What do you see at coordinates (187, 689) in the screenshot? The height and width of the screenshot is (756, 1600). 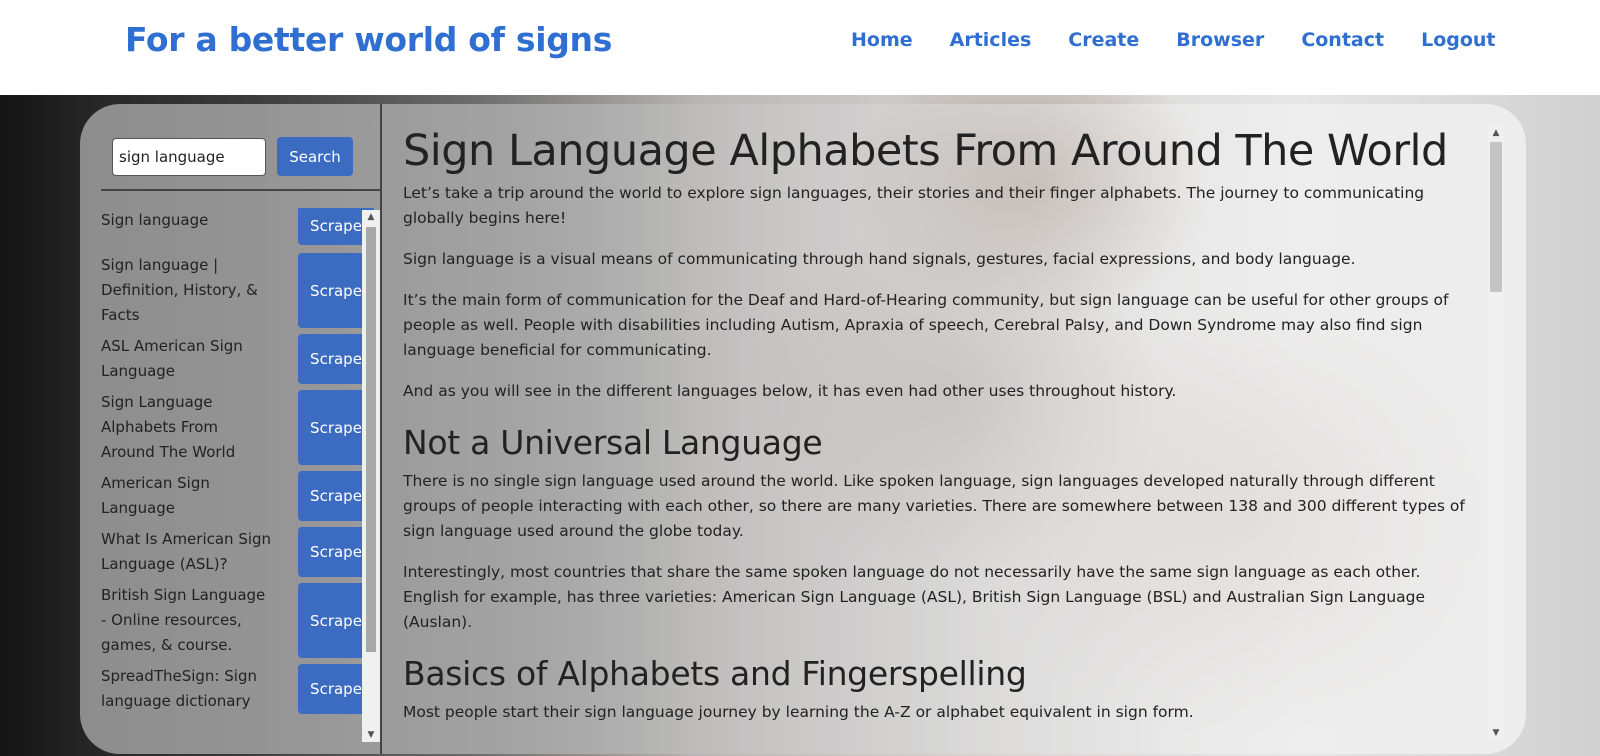 I see `result-title: SpreadTheSign: Sign language dictionary` at bounding box center [187, 689].